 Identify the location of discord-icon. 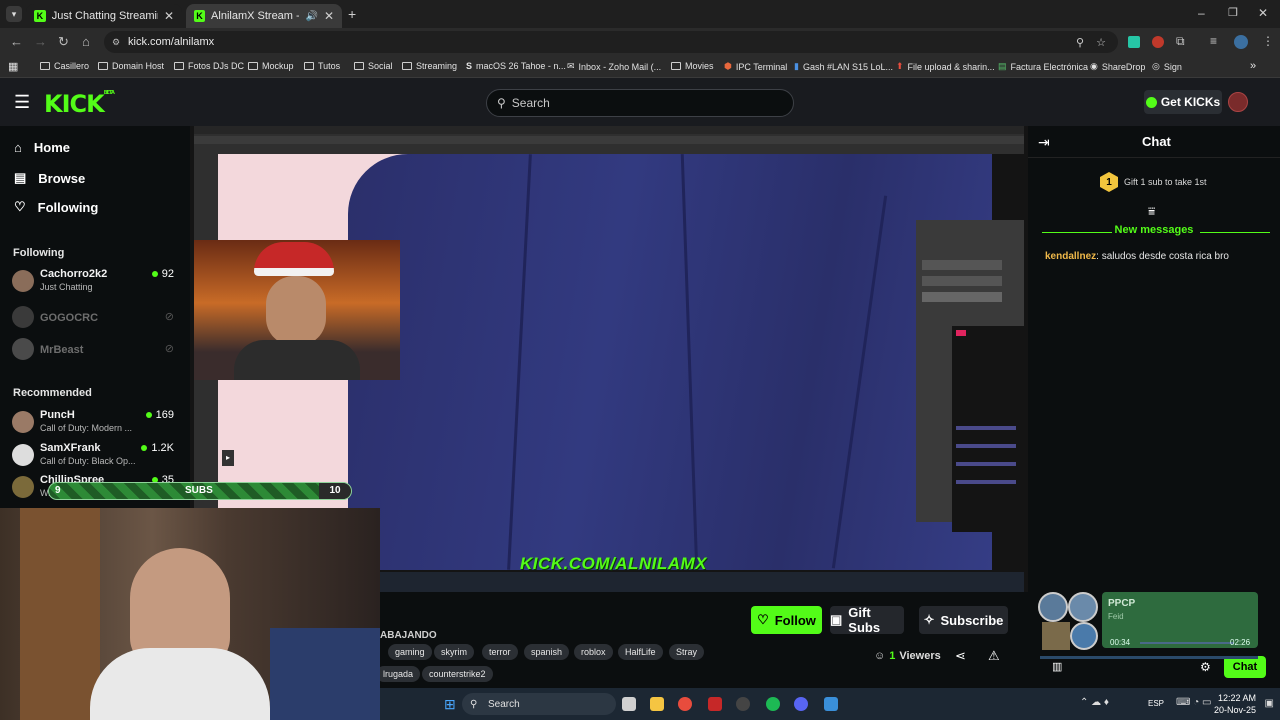
(801, 704).